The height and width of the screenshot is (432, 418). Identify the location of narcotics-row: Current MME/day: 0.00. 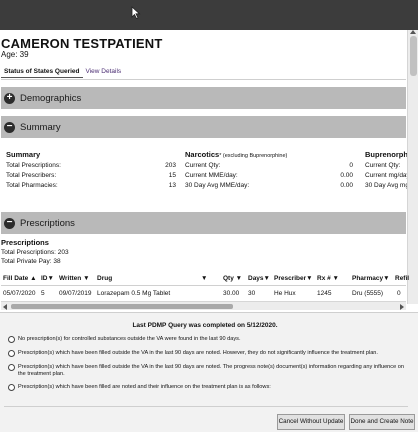
(269, 175).